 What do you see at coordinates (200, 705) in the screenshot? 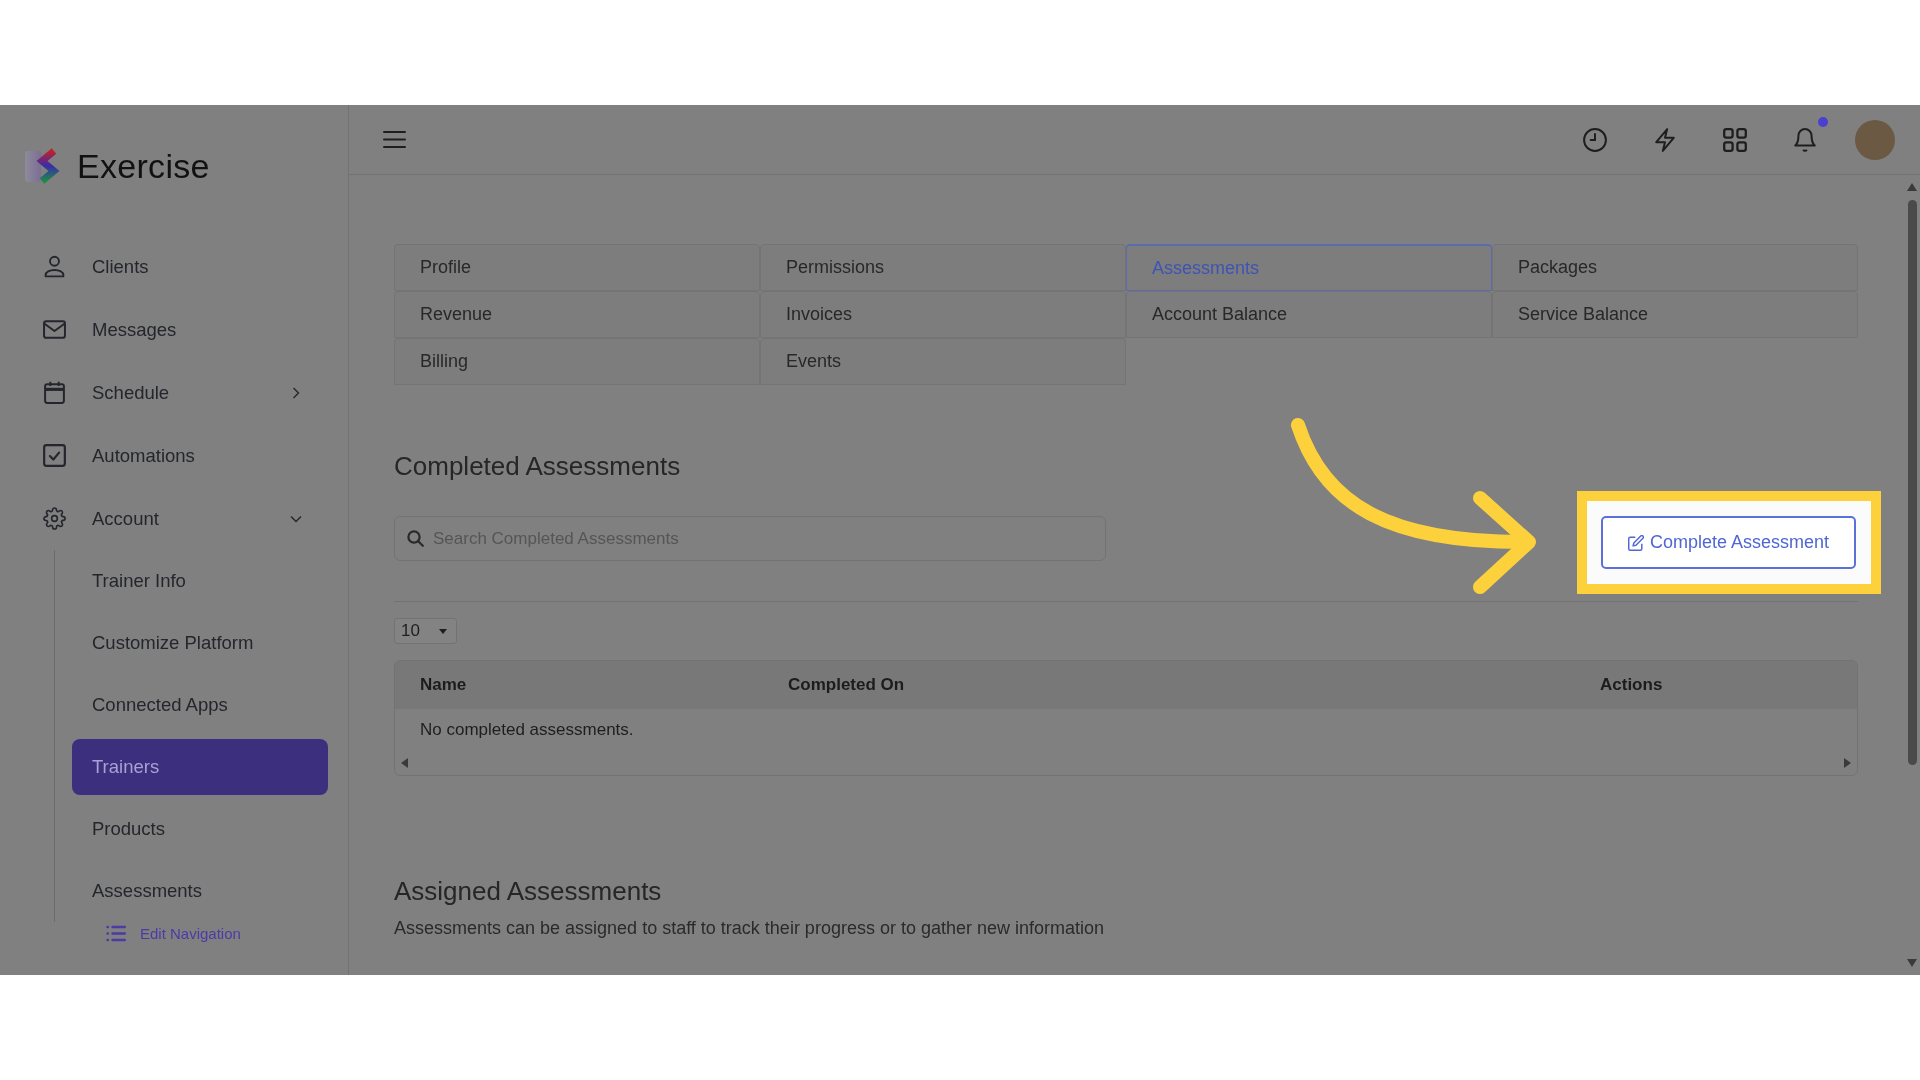
I see `sidebar-subitem: Connected Apps` at bounding box center [200, 705].